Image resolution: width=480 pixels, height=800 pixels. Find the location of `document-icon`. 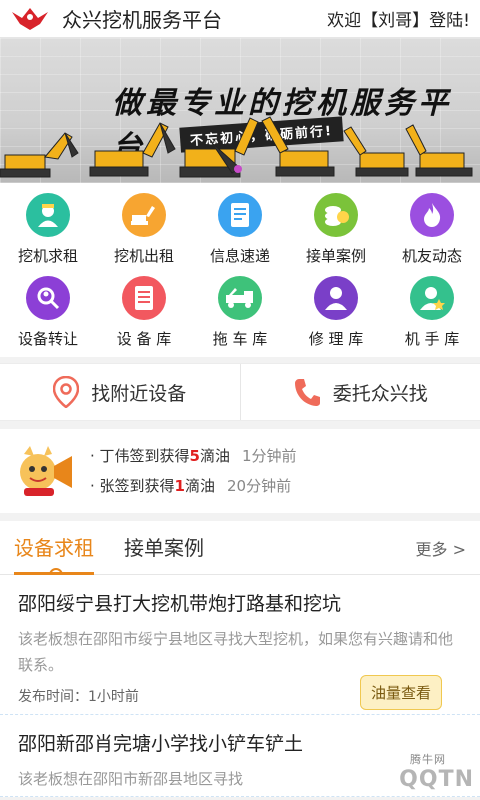

document-icon is located at coordinates (240, 215).